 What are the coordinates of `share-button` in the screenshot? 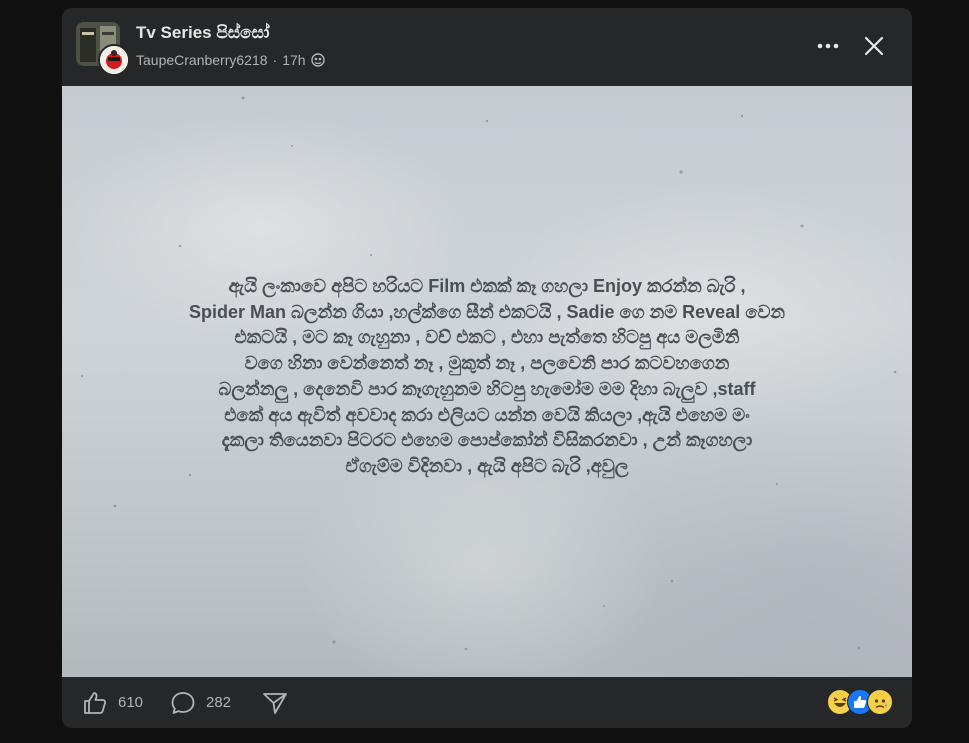 It's located at (275, 702).